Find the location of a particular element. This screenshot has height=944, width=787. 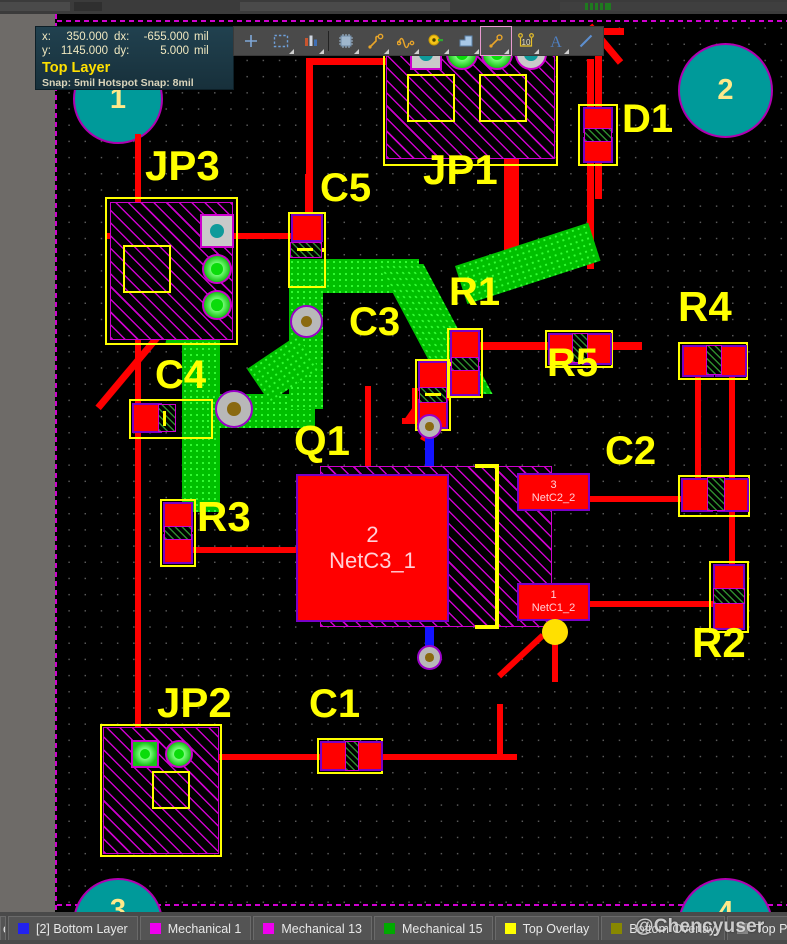

q1-pad-3-net: NetC2_2 is located at coordinates (553, 498).